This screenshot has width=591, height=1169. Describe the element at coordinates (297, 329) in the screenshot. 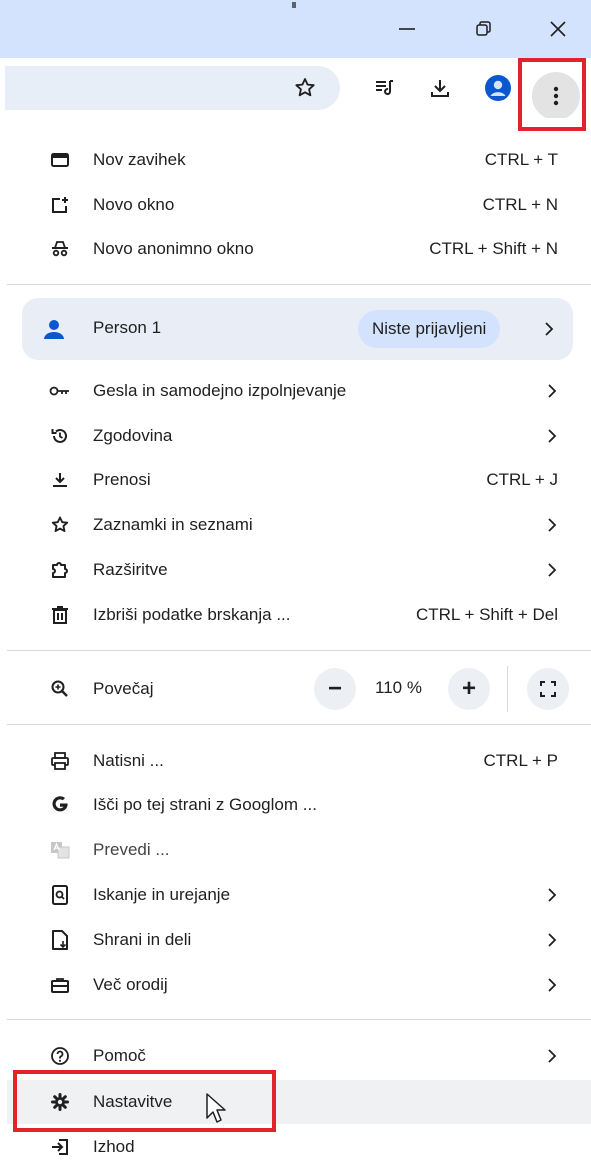

I see `profile-row: Person 1 Niste prijavljeni` at that location.